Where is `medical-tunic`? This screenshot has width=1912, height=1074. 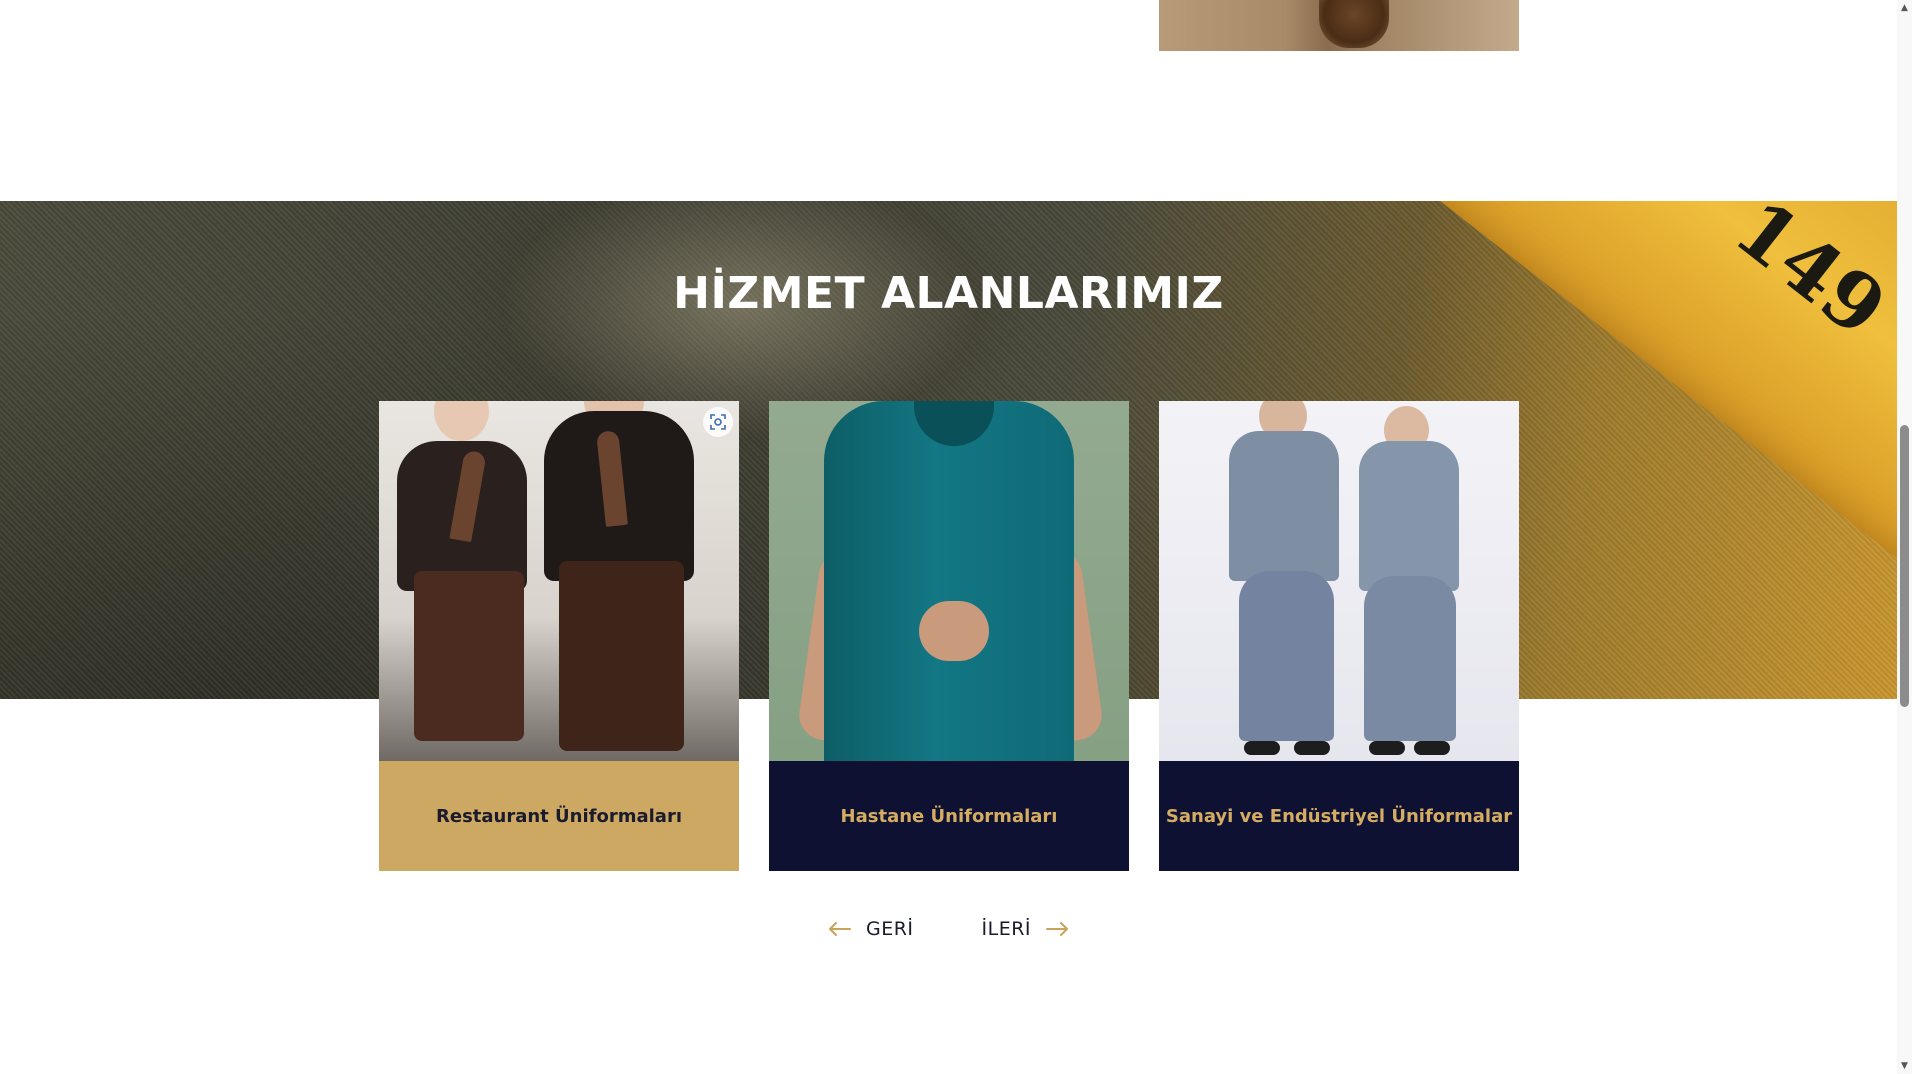 medical-tunic is located at coordinates (949, 581).